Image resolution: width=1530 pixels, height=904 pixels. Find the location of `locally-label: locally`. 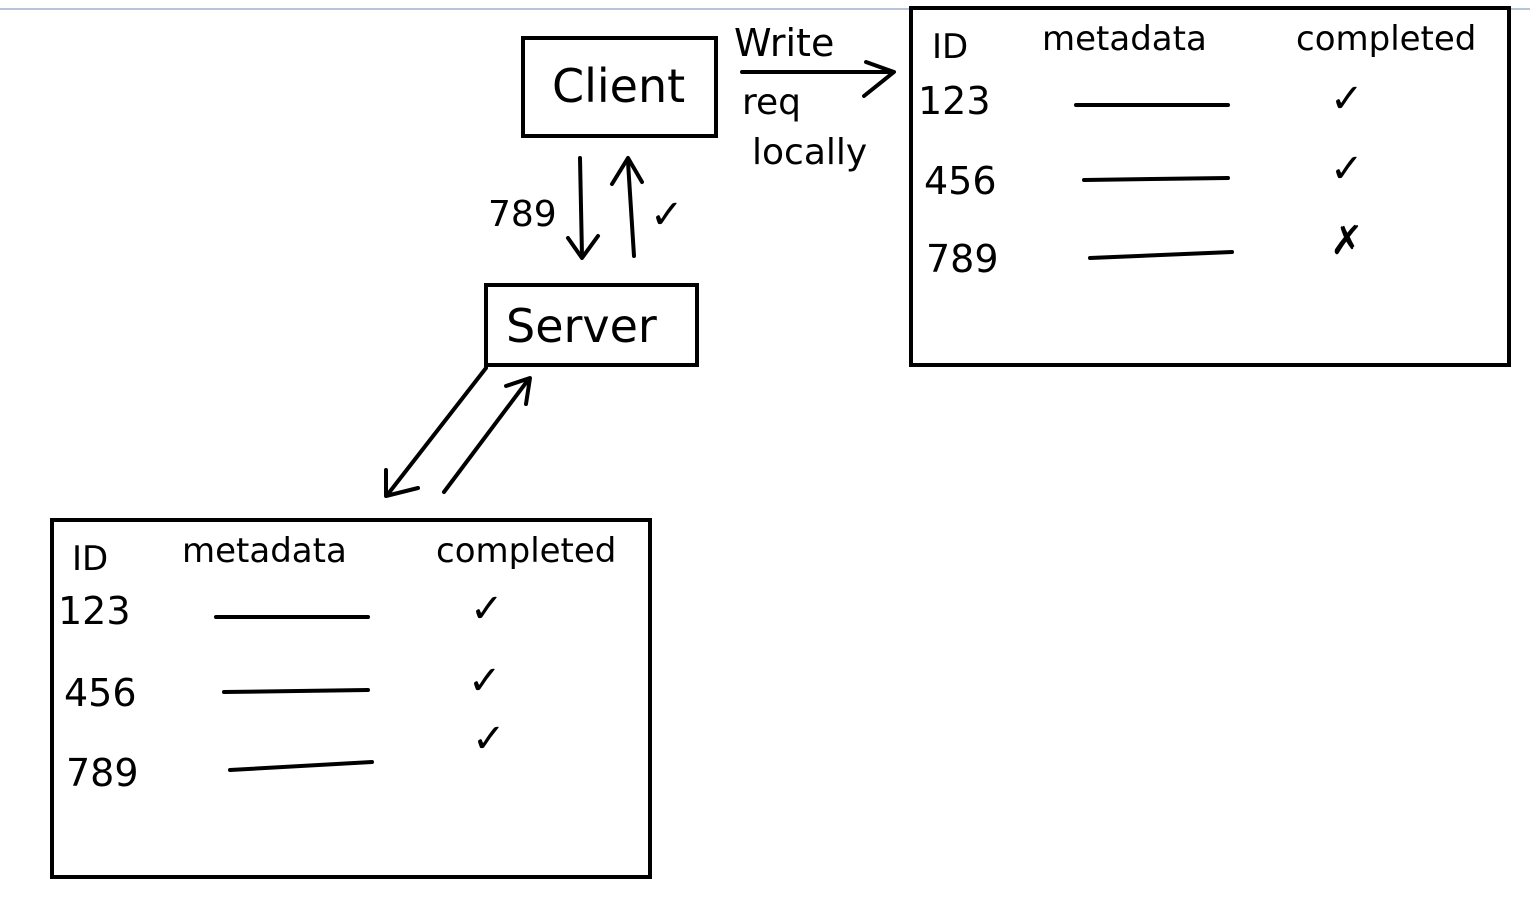

locally-label: locally is located at coordinates (809, 152).